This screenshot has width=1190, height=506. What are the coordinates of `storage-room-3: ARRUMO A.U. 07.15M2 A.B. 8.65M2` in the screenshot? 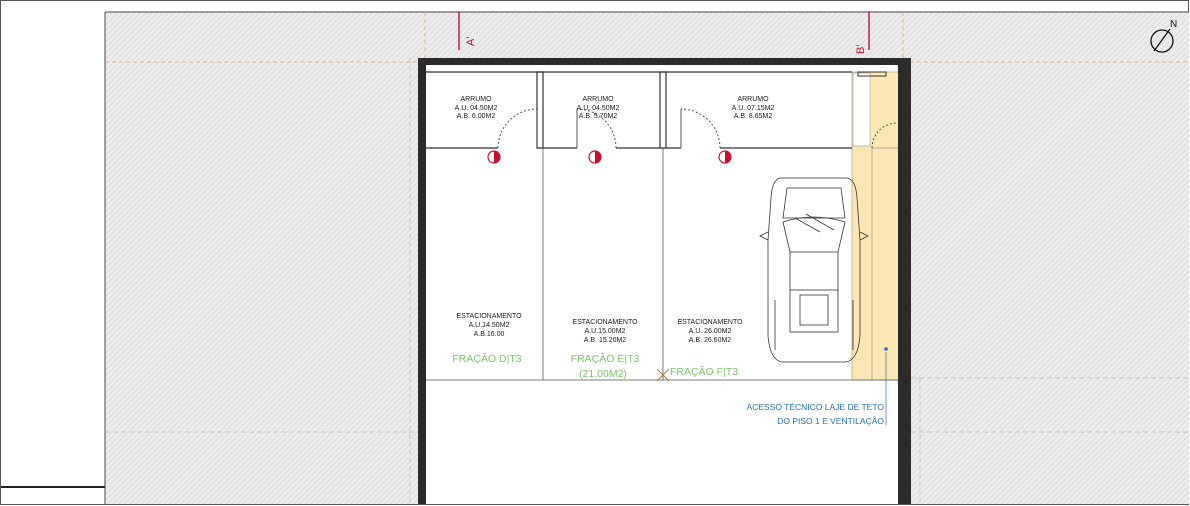 It's located at (753, 108).